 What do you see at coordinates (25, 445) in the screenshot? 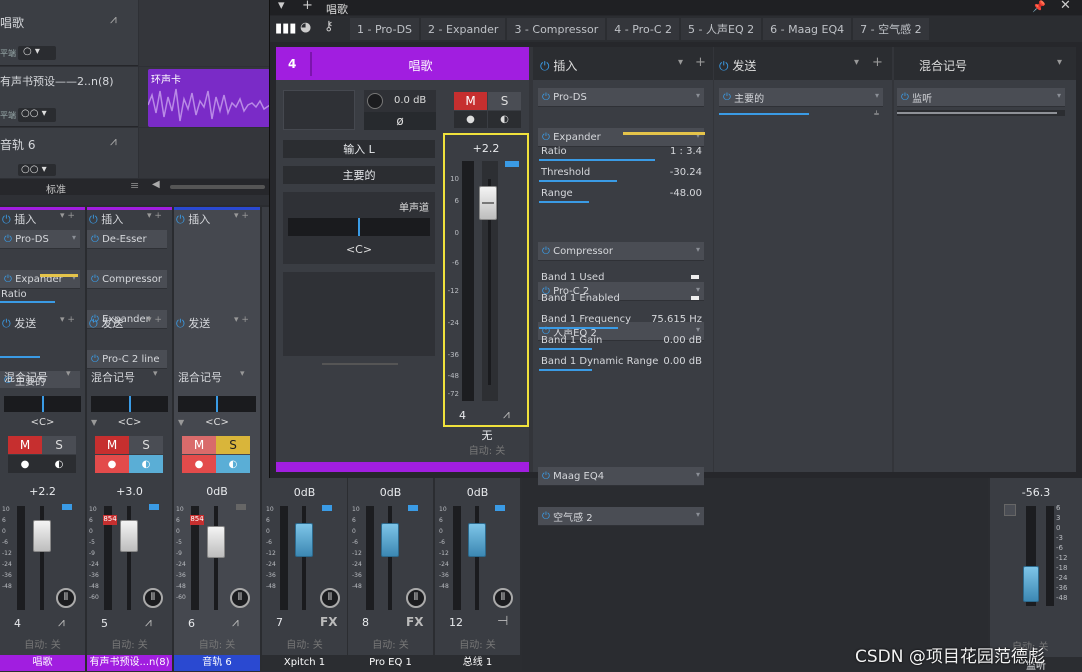
I see `mute-button: M` at bounding box center [25, 445].